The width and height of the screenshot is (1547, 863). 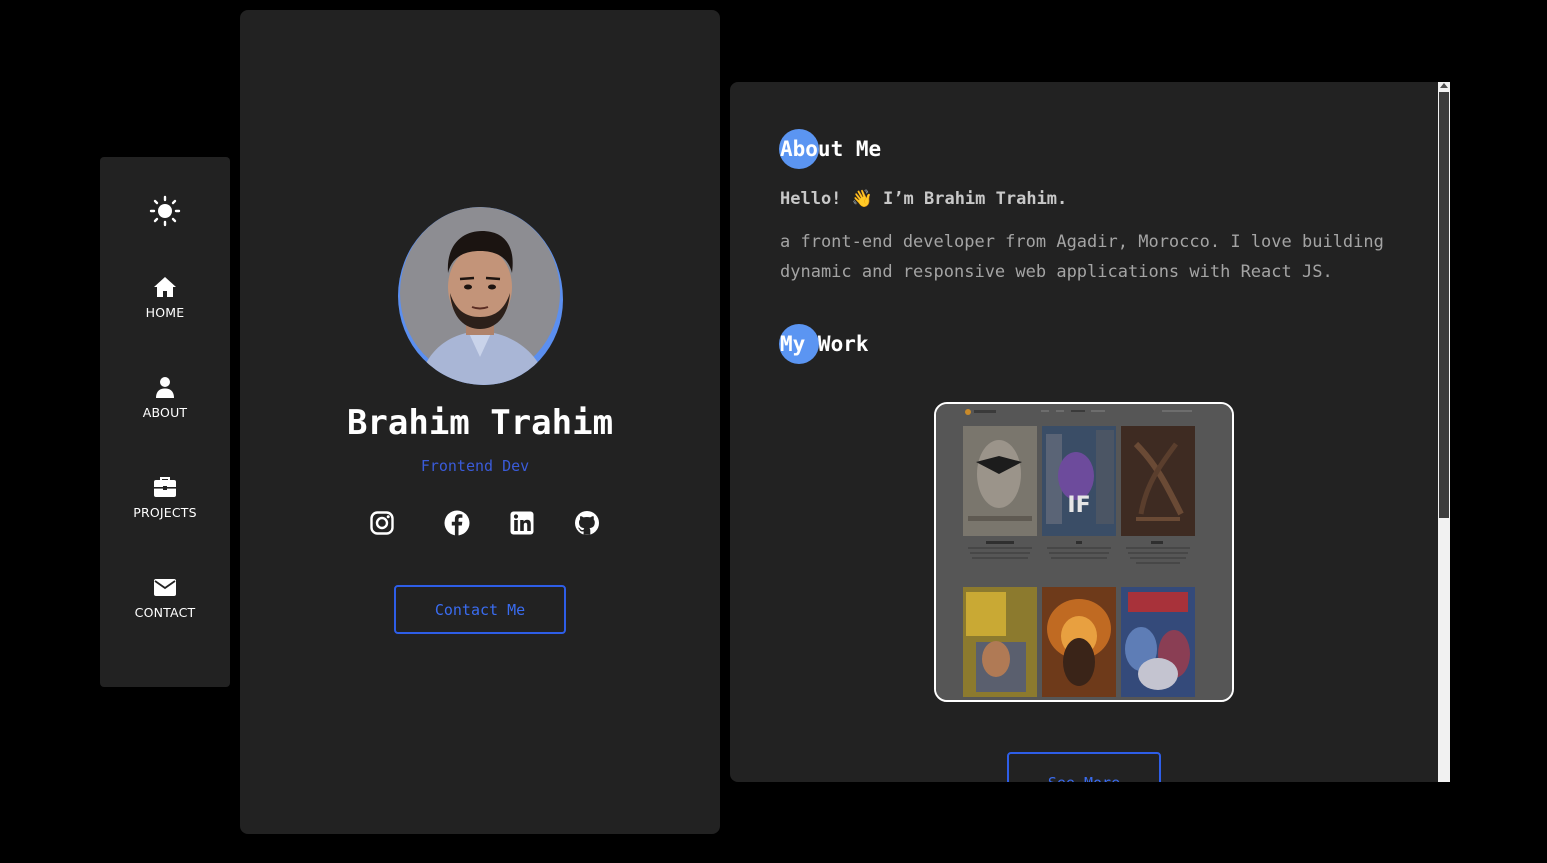 I want to click on about-title: About Me, so click(x=831, y=149).